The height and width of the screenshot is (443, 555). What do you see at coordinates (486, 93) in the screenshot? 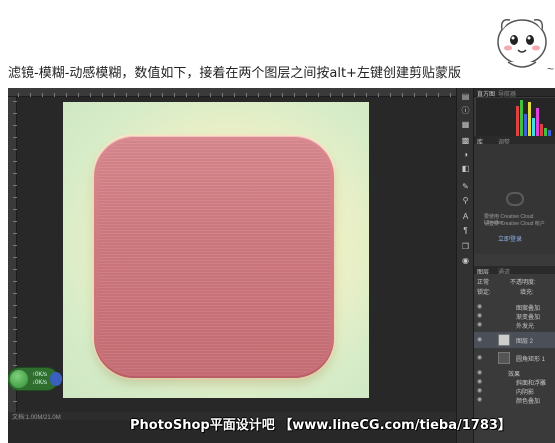
I see `tab-histogram: 直方图` at bounding box center [486, 93].